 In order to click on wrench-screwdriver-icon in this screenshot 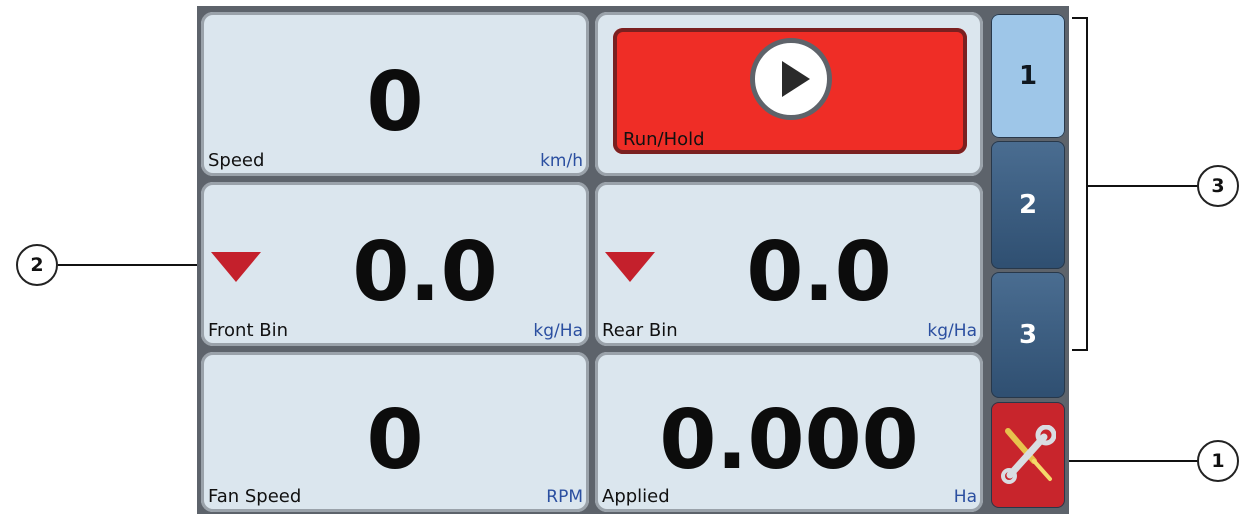, I will do `click(1028, 454)`.